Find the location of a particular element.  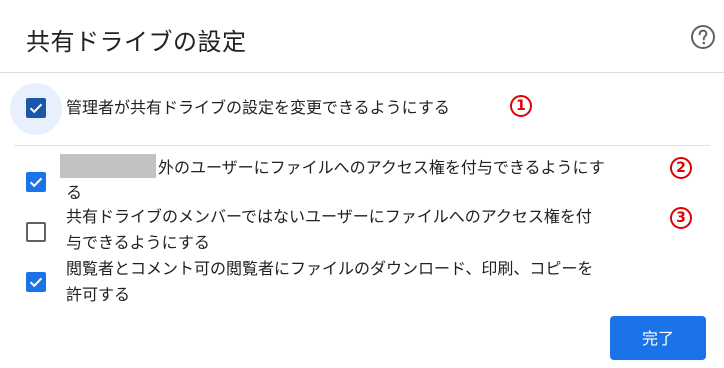

annotation-marker-3: 3 is located at coordinates (681, 218).